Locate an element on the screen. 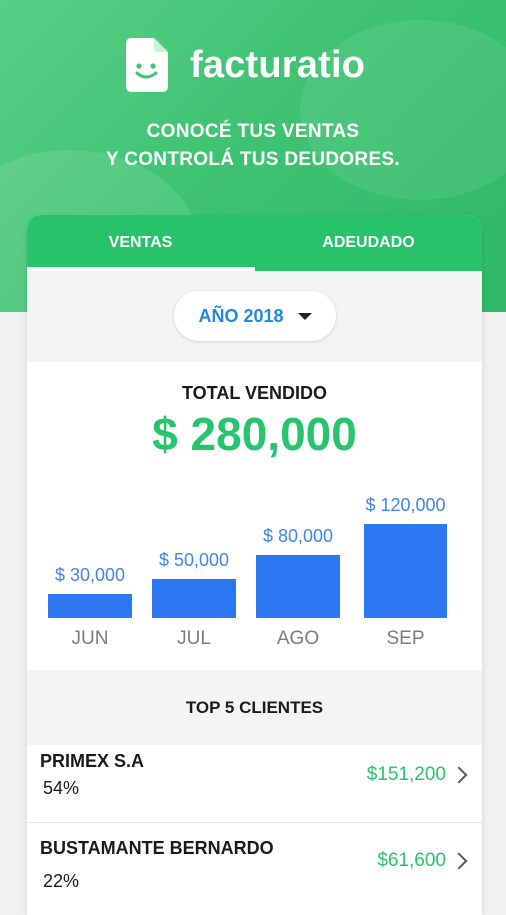 The image size is (506, 915). bar-jun is located at coordinates (90, 606).